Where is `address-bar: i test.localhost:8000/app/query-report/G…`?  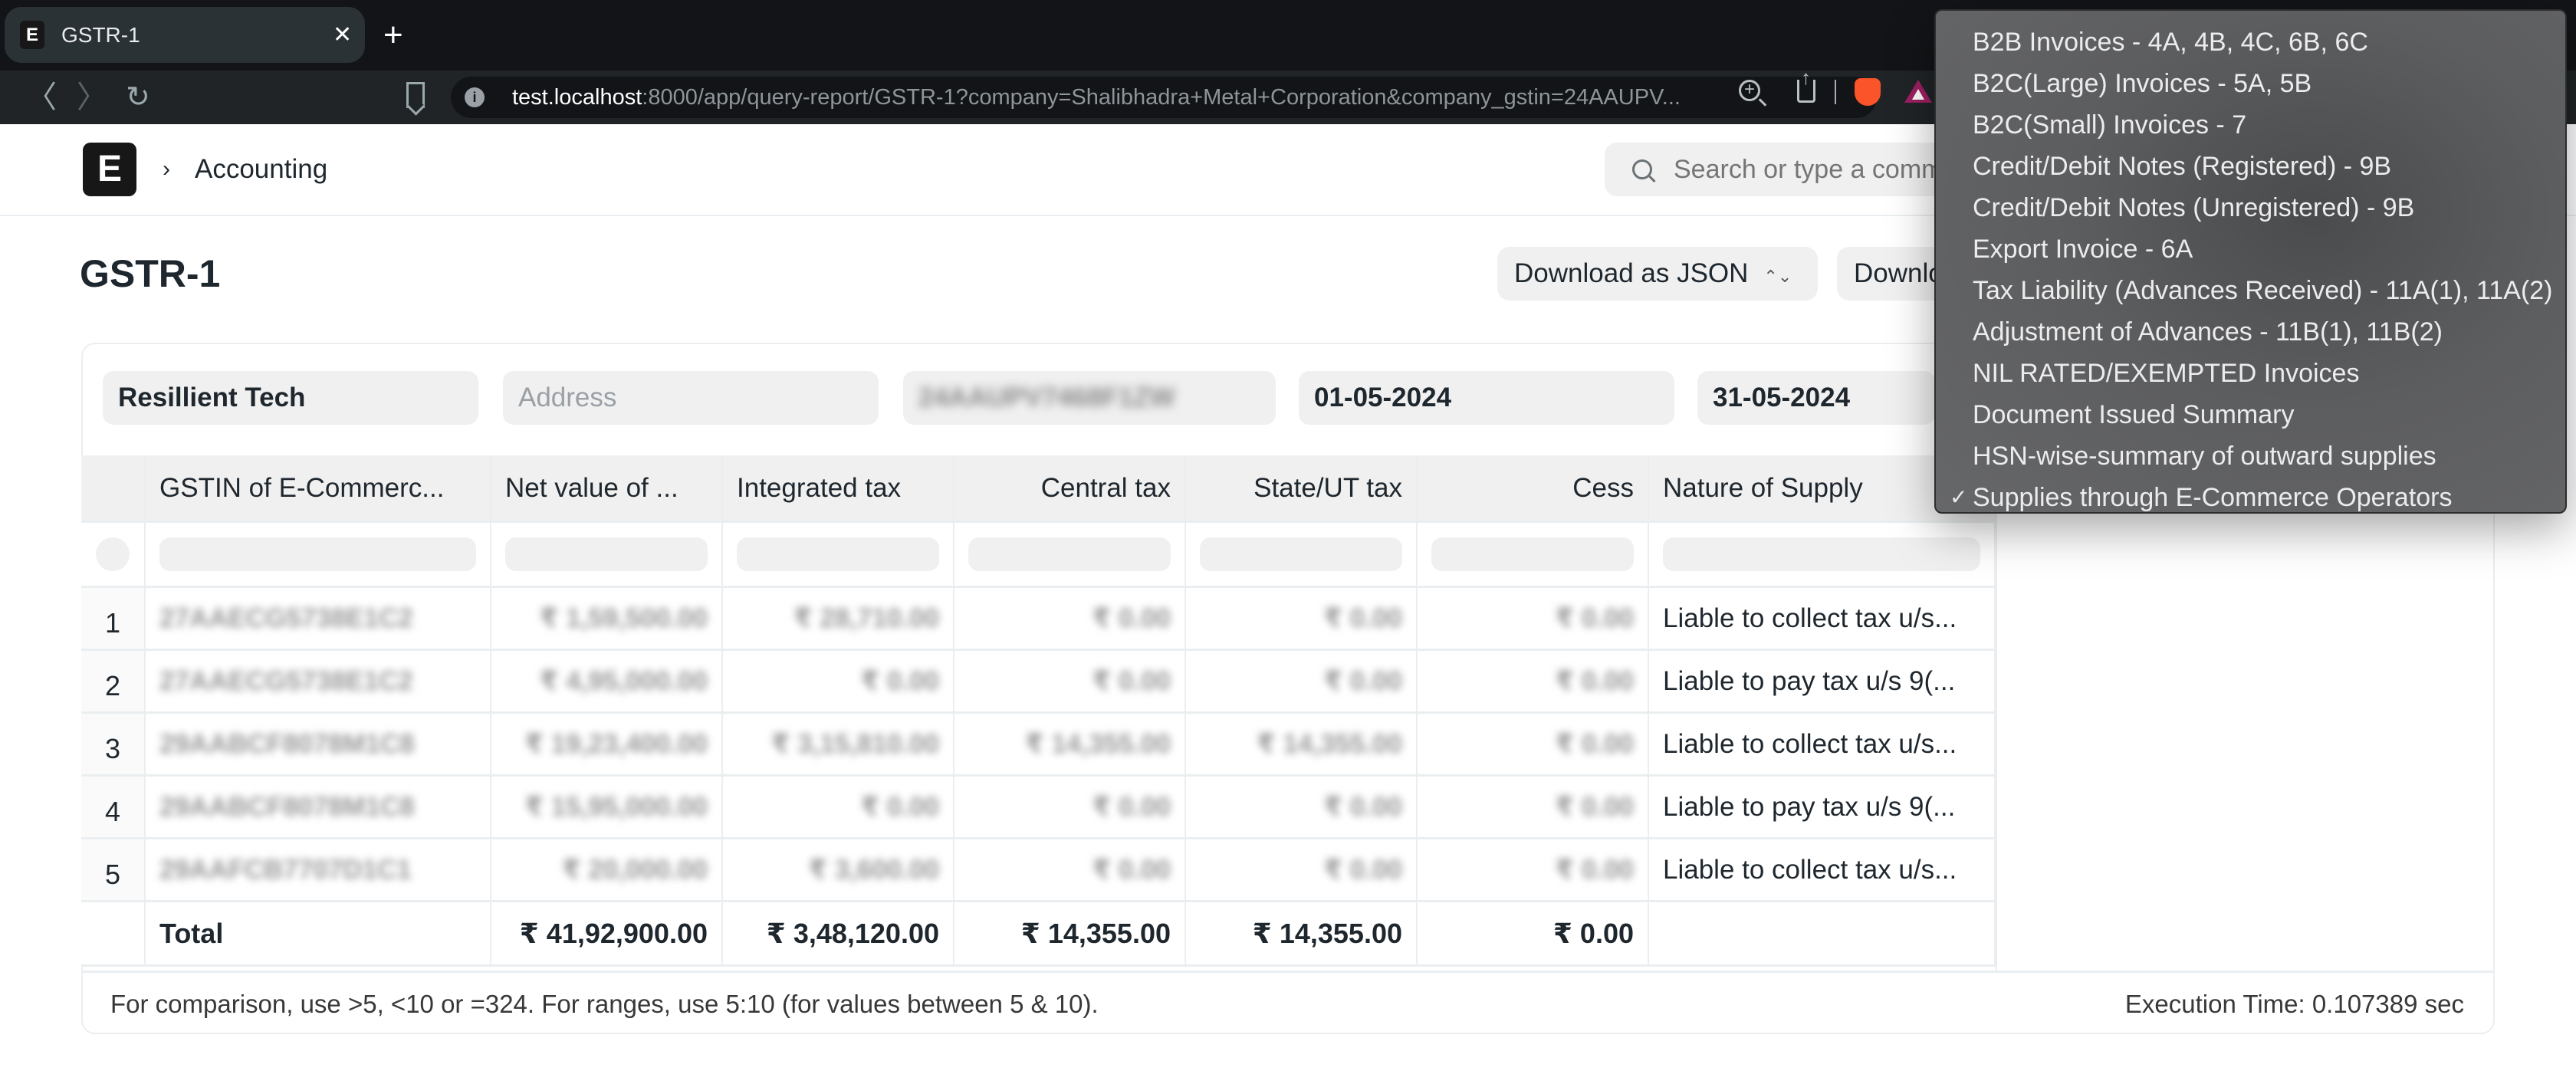 address-bar: i test.localhost:8000/app/query-report/G… is located at coordinates (1164, 97).